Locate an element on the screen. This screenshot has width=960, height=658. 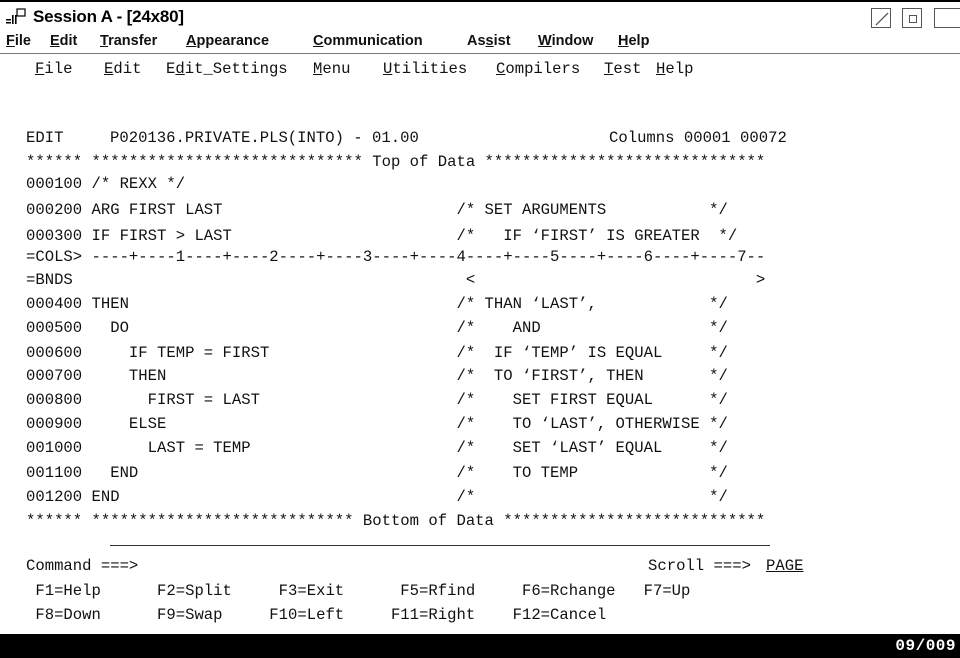
title-bar: Session A - [24x80] is located at coordinates (480, 17).